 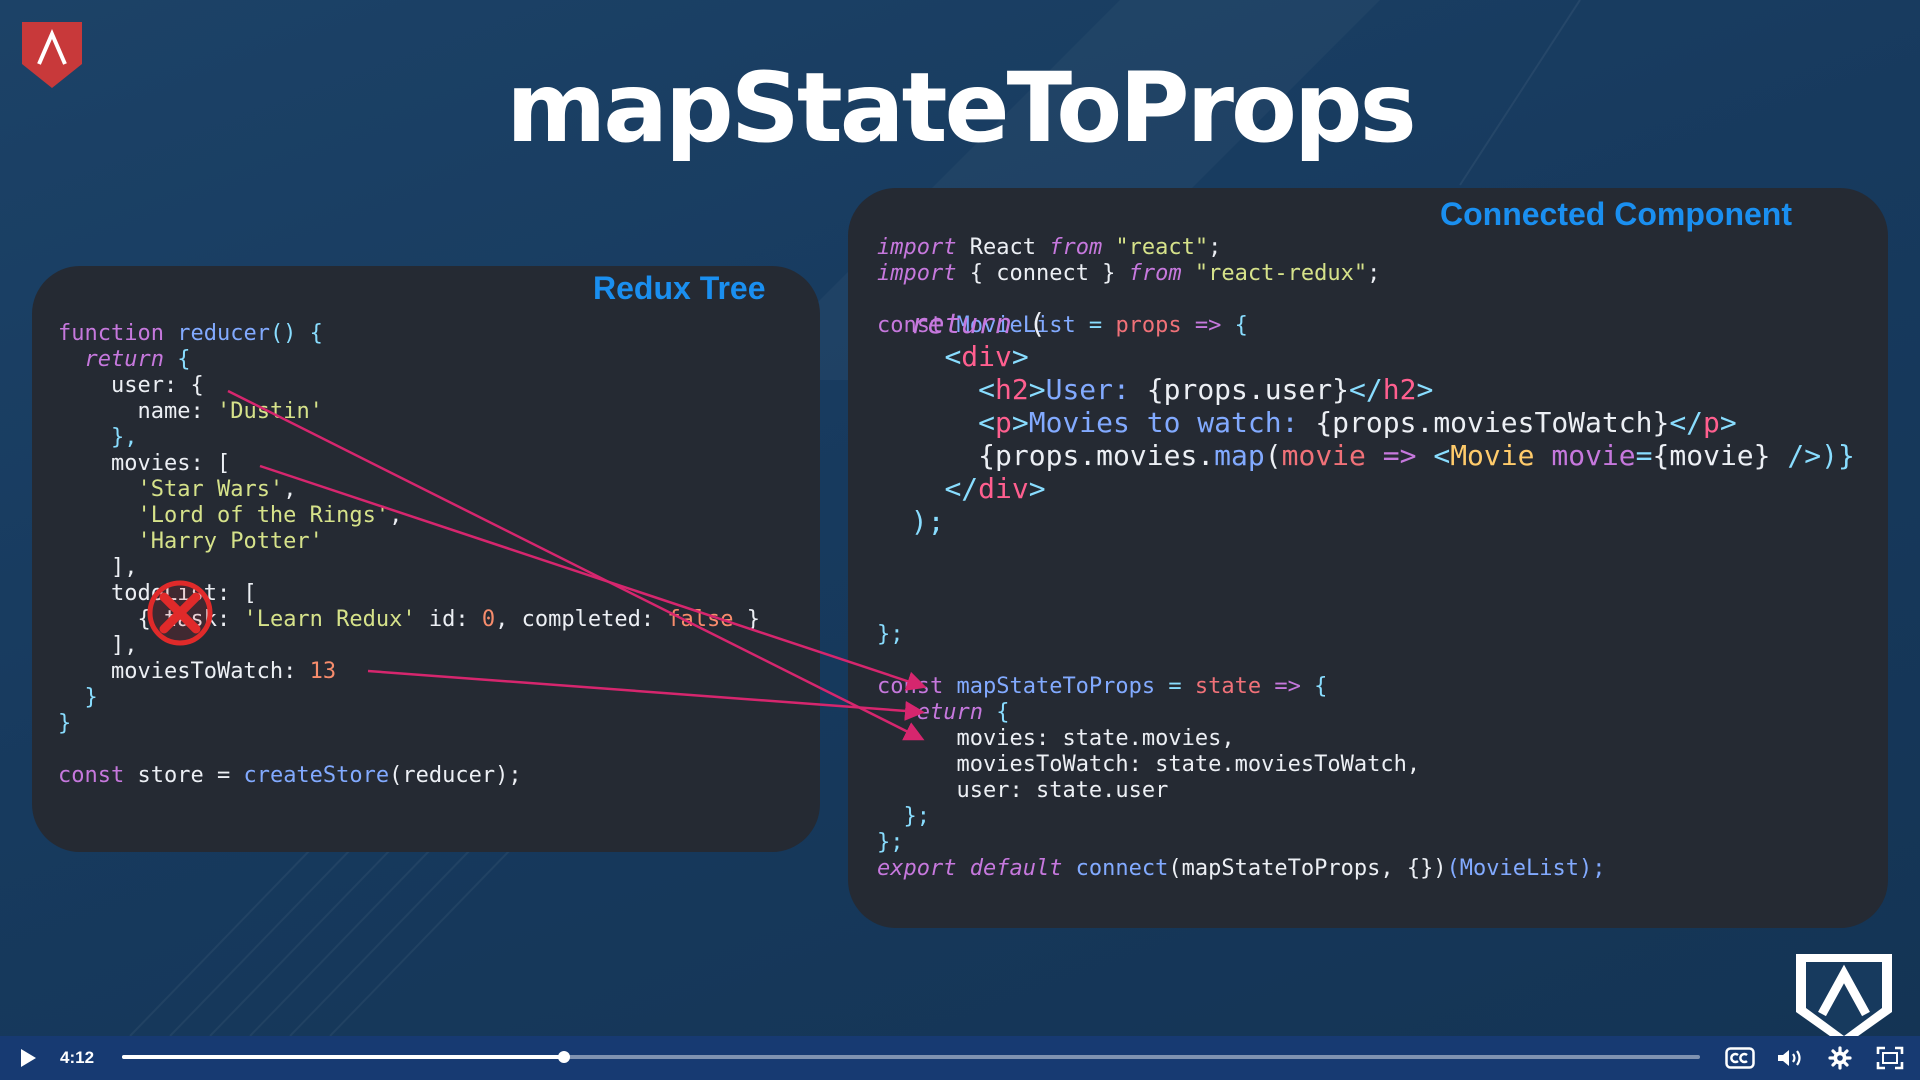 I want to click on redux-tree-title: Redux Tree, so click(x=679, y=288).